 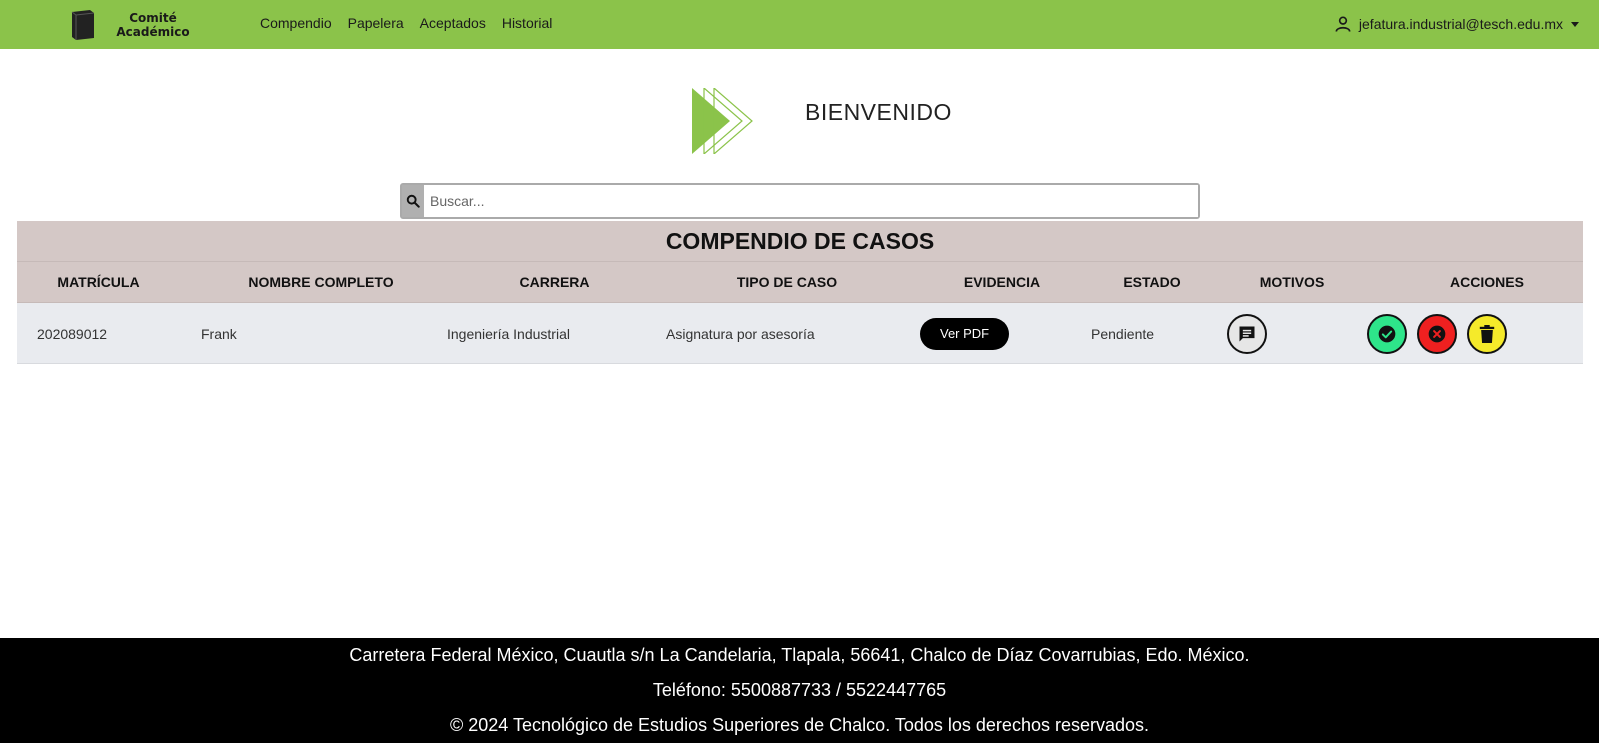 I want to click on brand: Comité Académico, so click(x=129, y=25).